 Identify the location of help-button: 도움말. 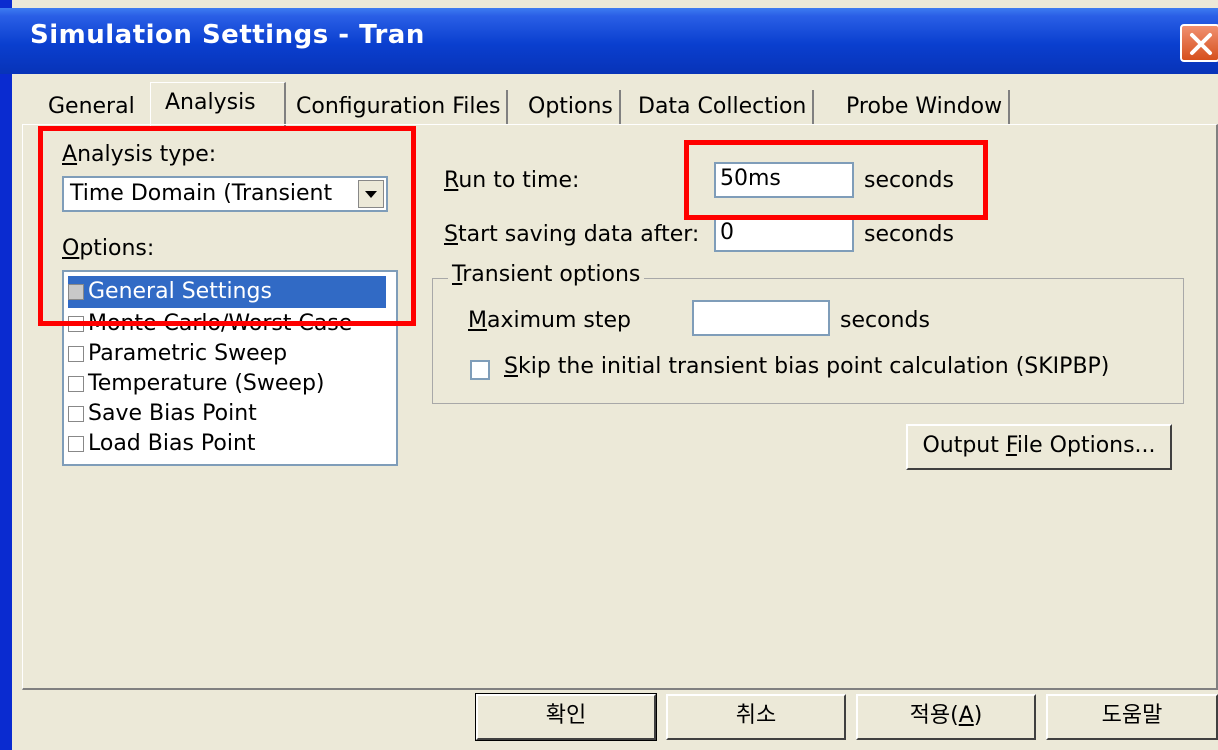
(1132, 717).